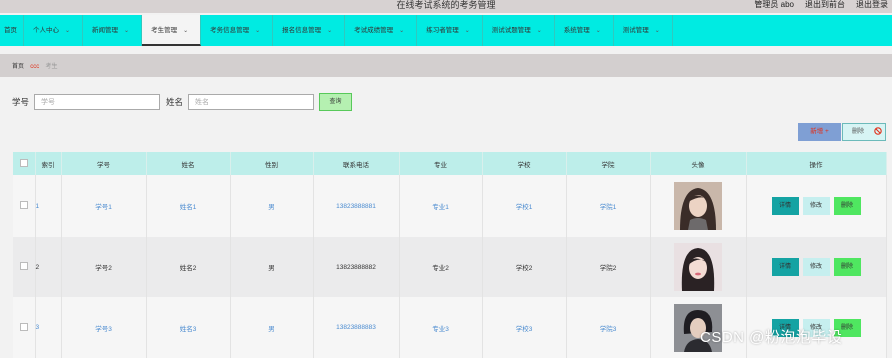 The width and height of the screenshot is (892, 358). I want to click on table-header-row: 索引 学号 姓名 性别 联系电话 专业 学校 学院 头像 操作, so click(450, 163).